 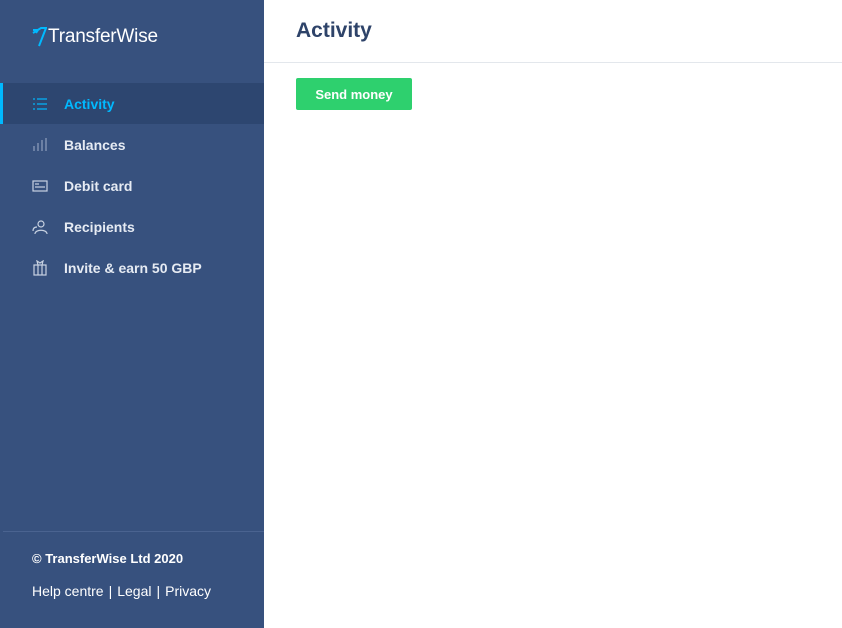 What do you see at coordinates (132, 103) in the screenshot?
I see `sidebar-item-activity: Activity` at bounding box center [132, 103].